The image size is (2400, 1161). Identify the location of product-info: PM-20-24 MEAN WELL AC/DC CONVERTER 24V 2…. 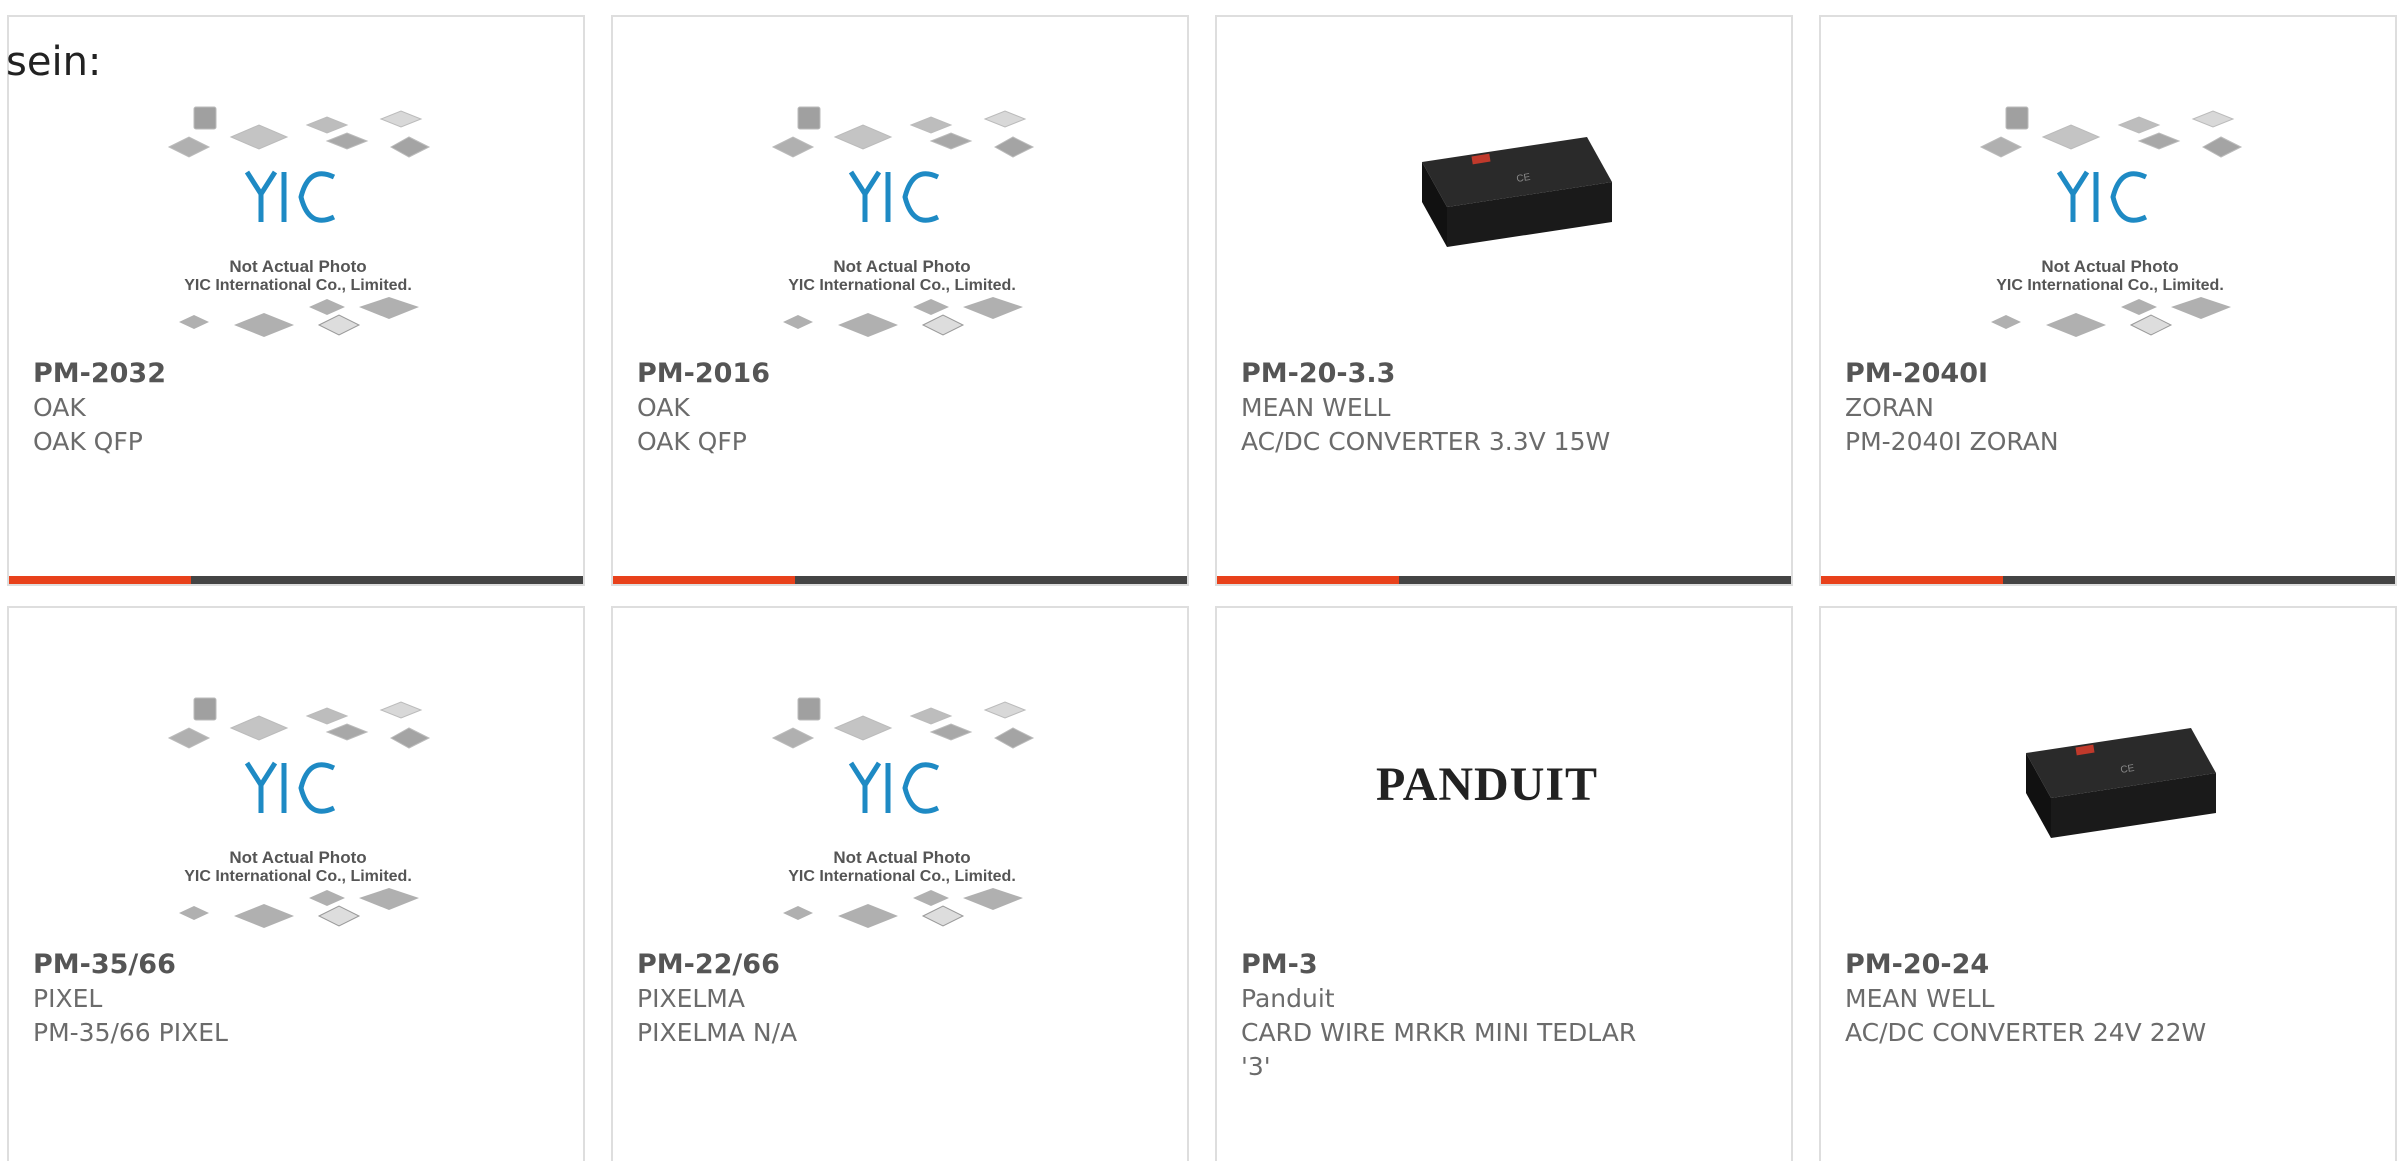
(2065, 999).